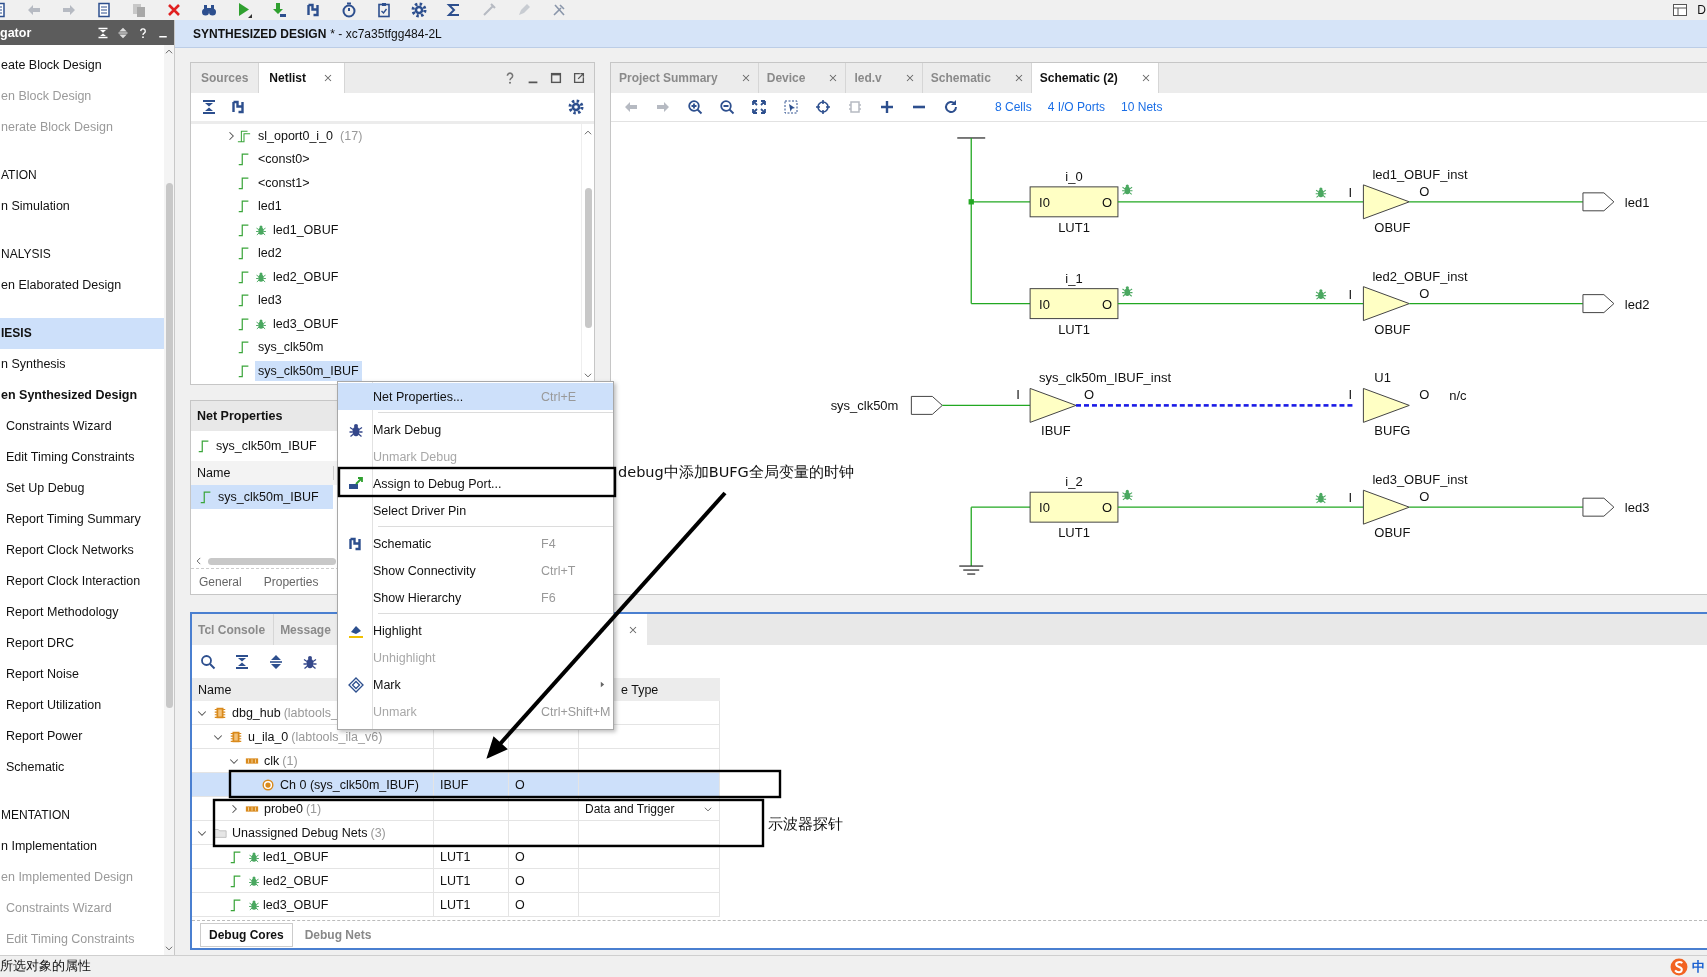 The width and height of the screenshot is (1707, 977). What do you see at coordinates (559, 10) in the screenshot?
I see `tool-icon` at bounding box center [559, 10].